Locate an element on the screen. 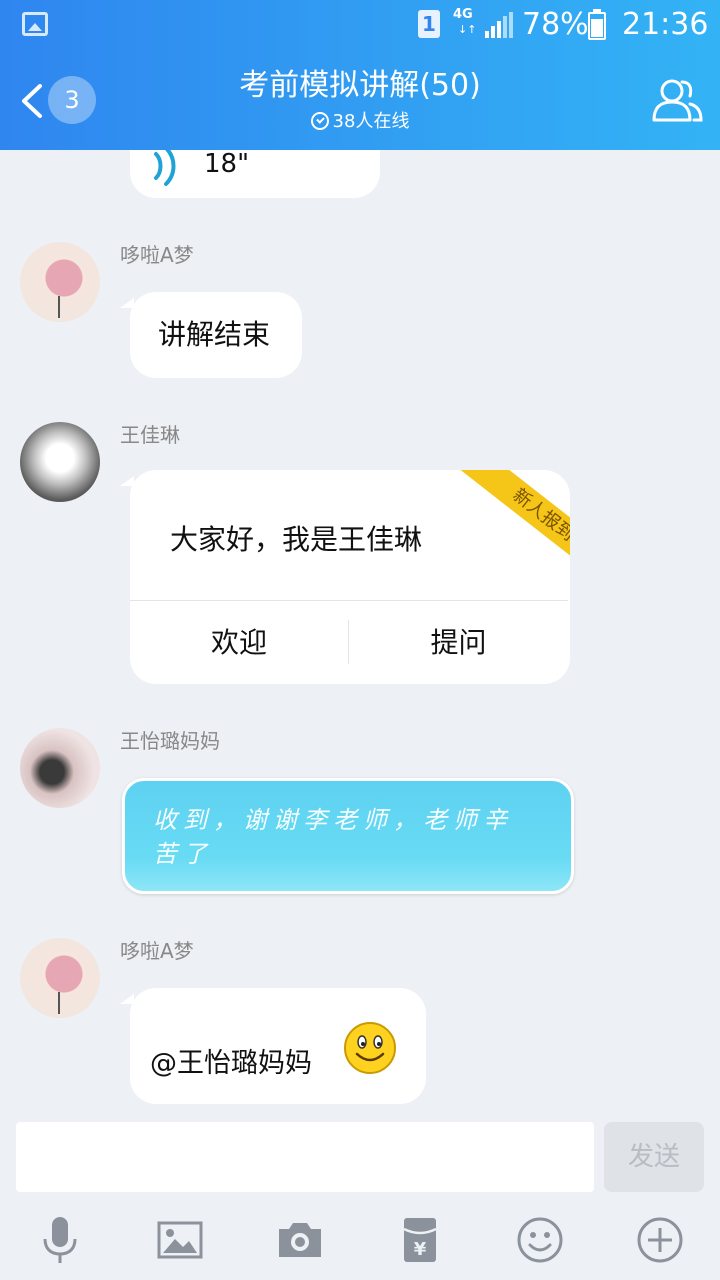 The height and width of the screenshot is (1280, 720). bottom-toolbar: ¥ is located at coordinates (360, 1242).